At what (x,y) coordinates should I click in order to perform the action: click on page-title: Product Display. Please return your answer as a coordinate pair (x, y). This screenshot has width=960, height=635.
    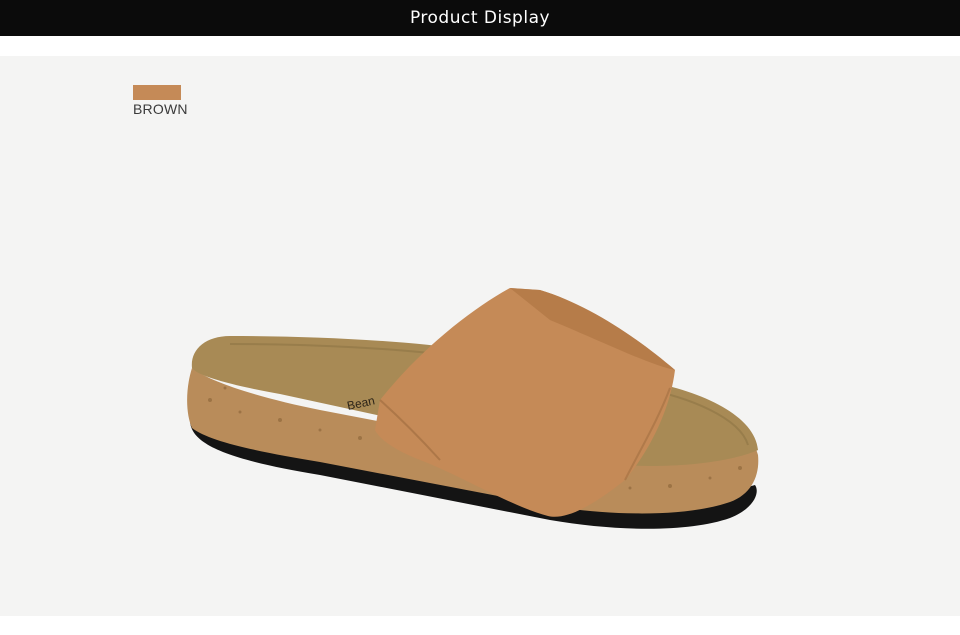
    Looking at the image, I should click on (480, 18).